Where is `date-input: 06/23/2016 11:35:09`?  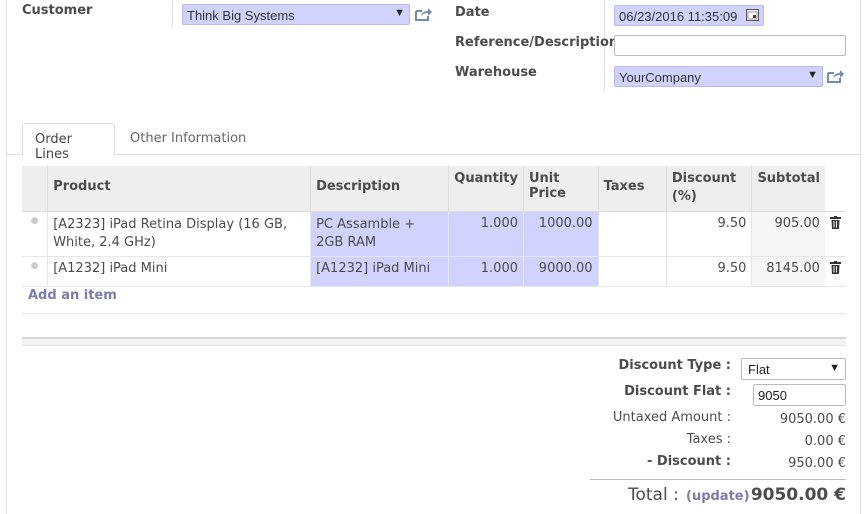 date-input: 06/23/2016 11:35:09 is located at coordinates (689, 15).